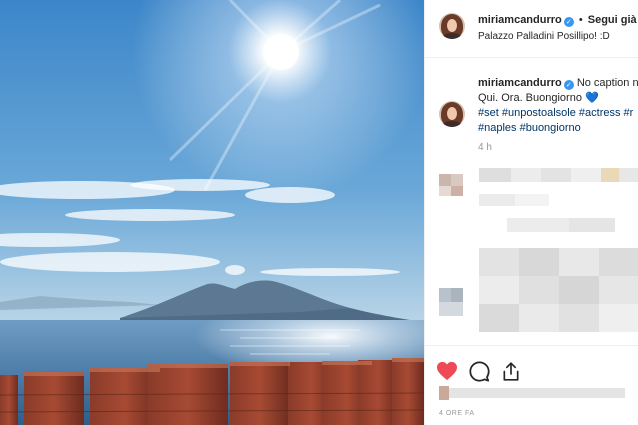 The image size is (638, 425). What do you see at coordinates (531, 368) in the screenshot?
I see `post-actions-bar` at bounding box center [531, 368].